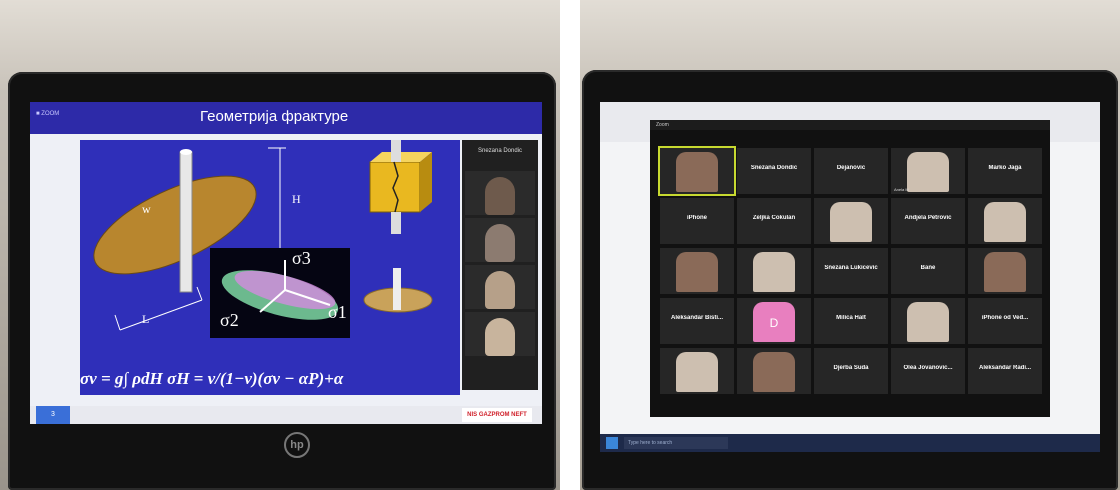 The width and height of the screenshot is (1120, 490). Describe the element at coordinates (53, 415) in the screenshot. I see `slide-page-number: 3` at that location.